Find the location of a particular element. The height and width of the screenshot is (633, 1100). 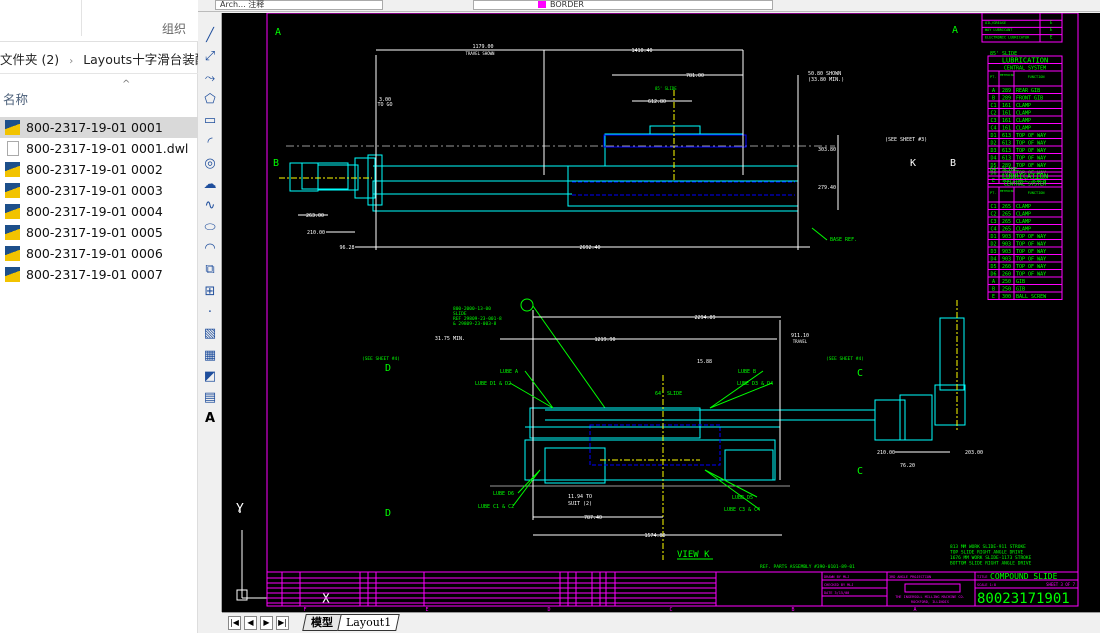

ribbon-group-organize: 组织 is located at coordinates (174, 28).